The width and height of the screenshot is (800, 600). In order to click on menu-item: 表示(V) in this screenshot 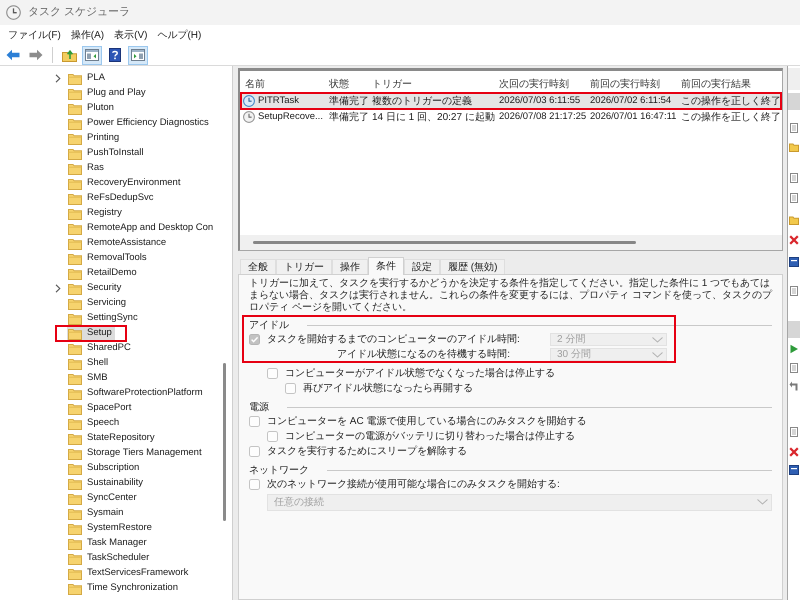, I will do `click(131, 35)`.